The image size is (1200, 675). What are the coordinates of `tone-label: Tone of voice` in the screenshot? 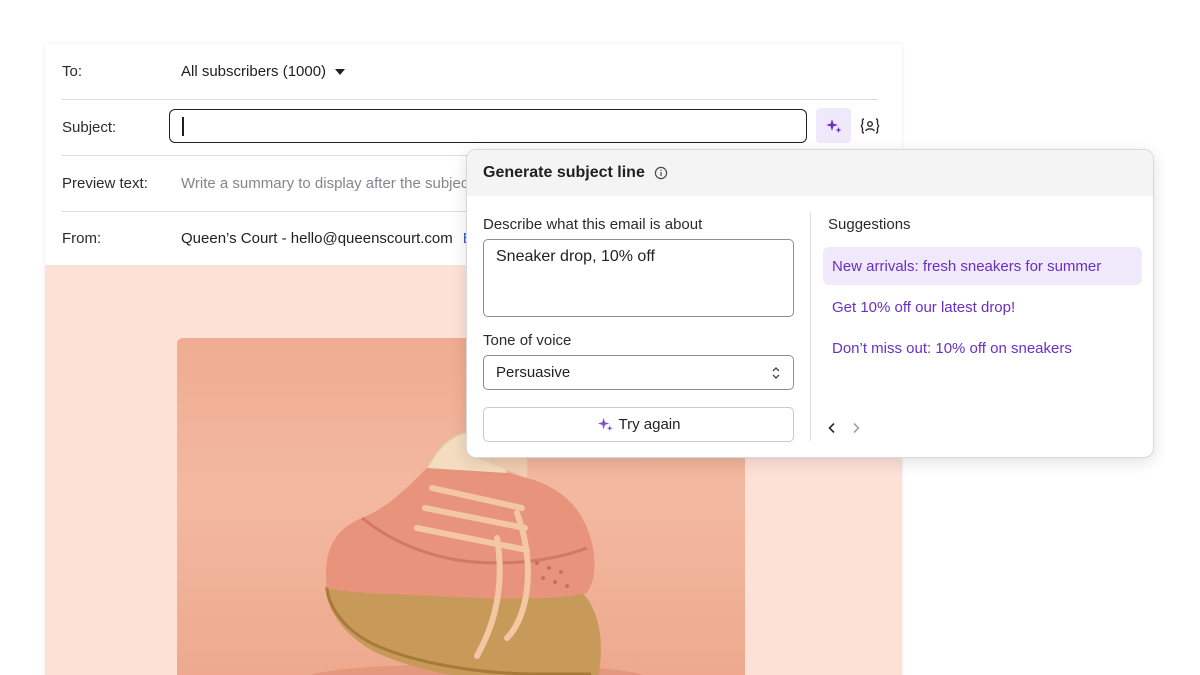 It's located at (527, 340).